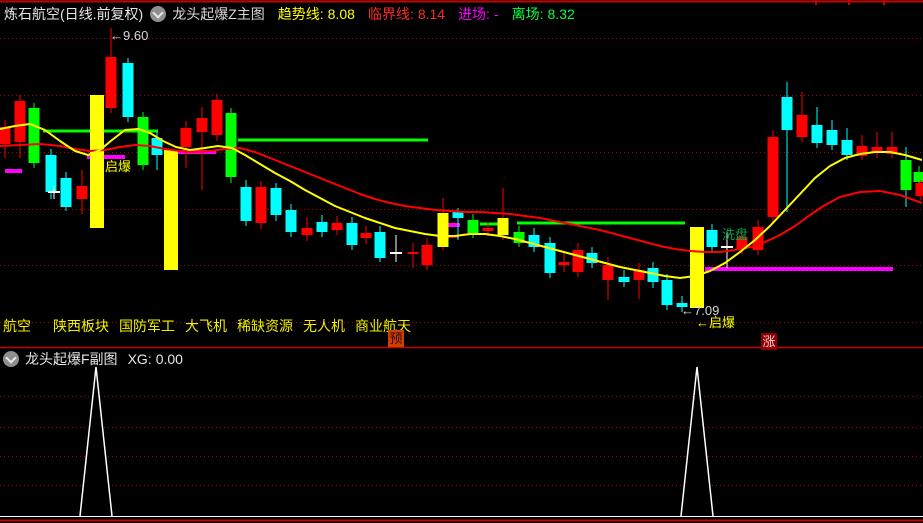 The width and height of the screenshot is (923, 523). I want to click on sector-tag: 国防军工, so click(147, 326).